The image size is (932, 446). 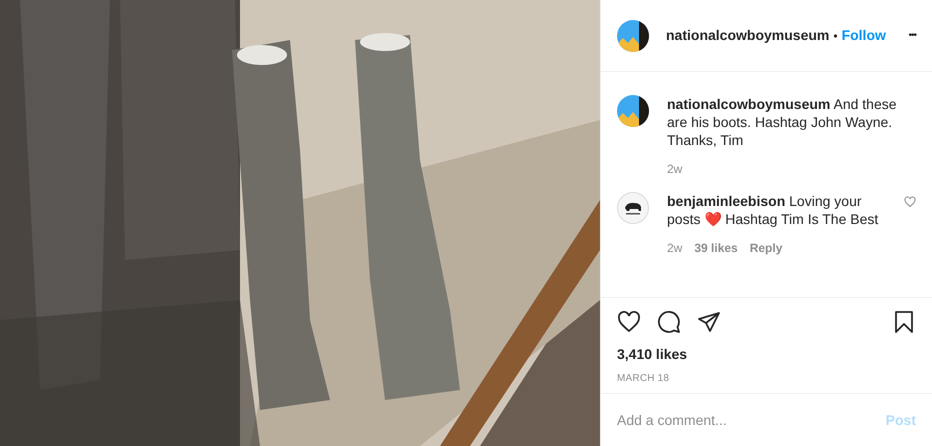 I want to click on comment-icon, so click(x=669, y=322).